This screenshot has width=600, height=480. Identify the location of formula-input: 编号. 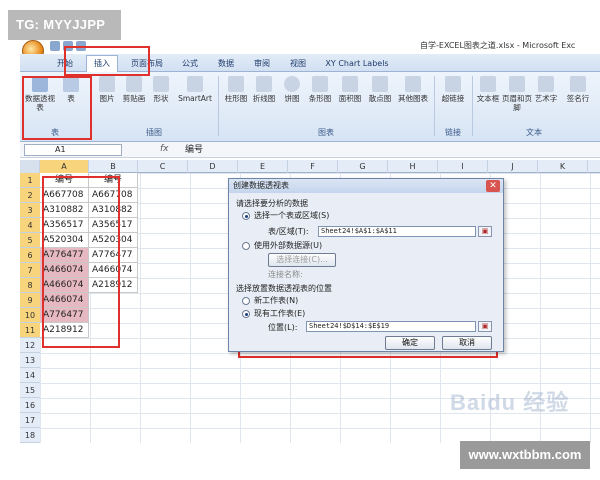
(235, 150).